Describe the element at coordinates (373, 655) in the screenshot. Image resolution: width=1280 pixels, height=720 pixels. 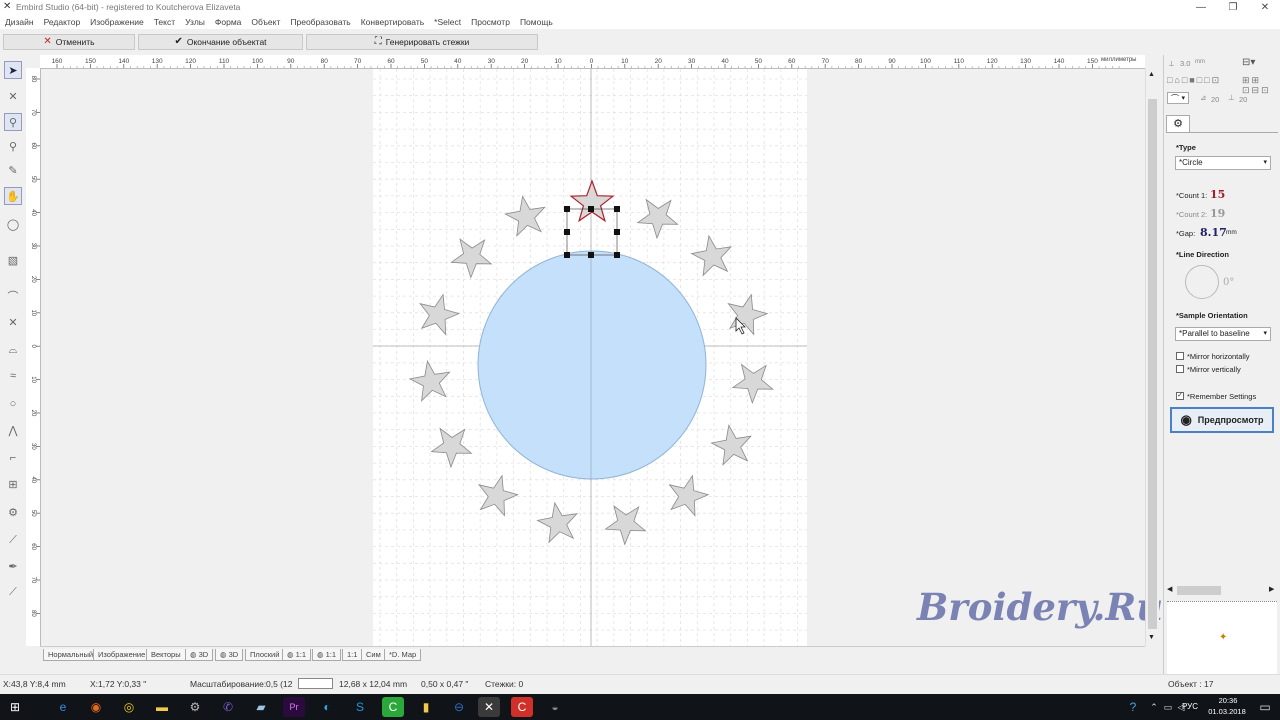
I see `tab-sim: Сим` at that location.